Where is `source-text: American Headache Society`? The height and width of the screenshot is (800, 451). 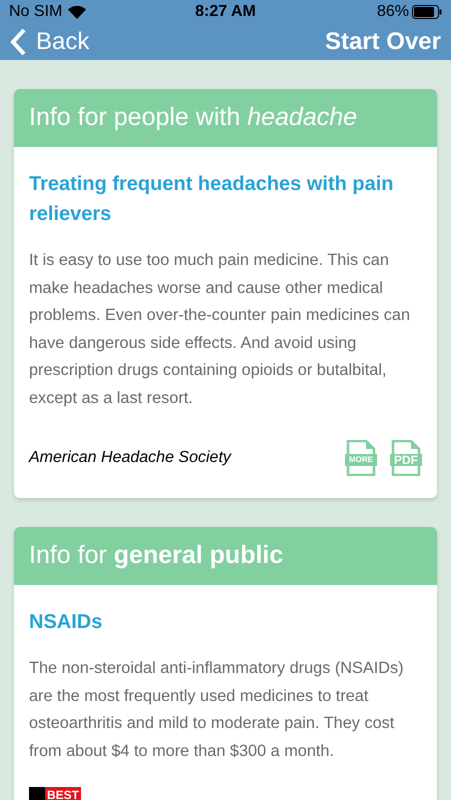
source-text: American Headache Society is located at coordinates (130, 458).